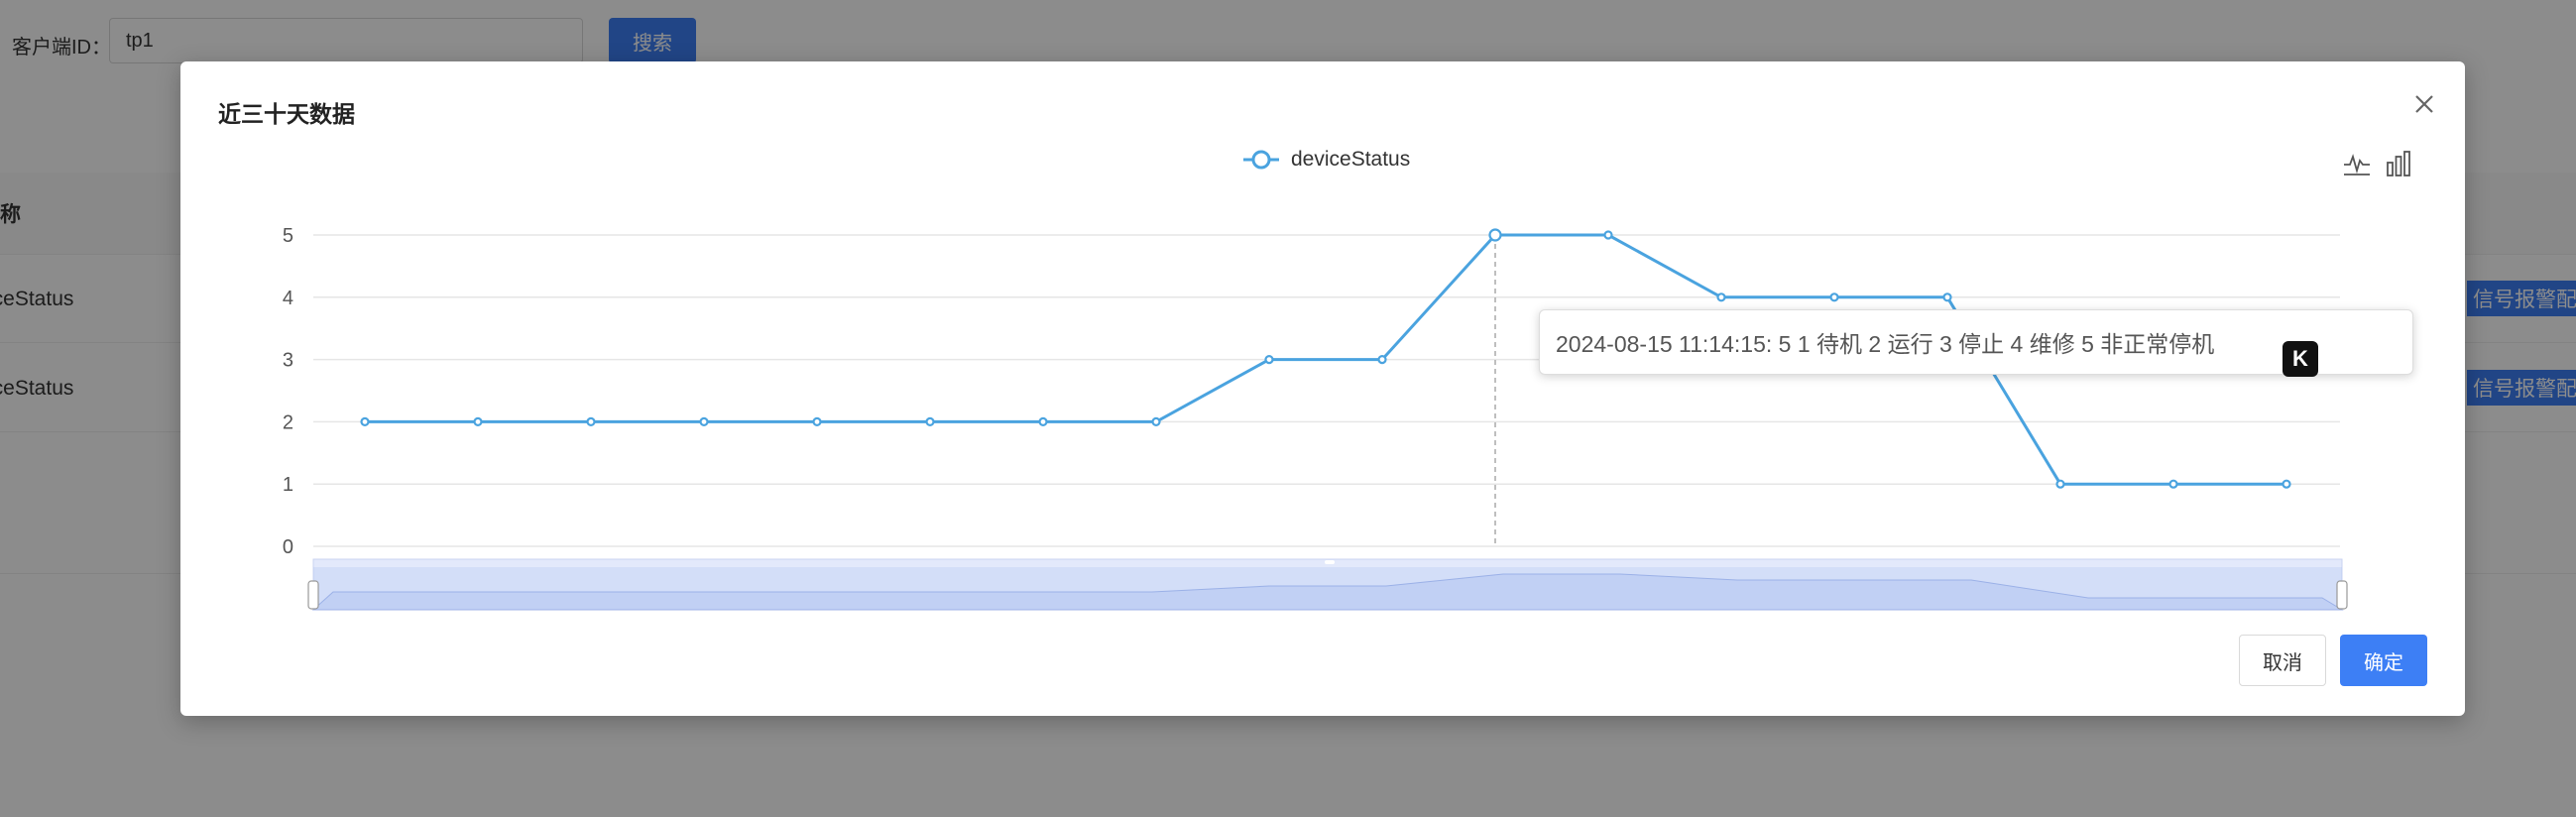  I want to click on y-tick-label: 4, so click(288, 298).